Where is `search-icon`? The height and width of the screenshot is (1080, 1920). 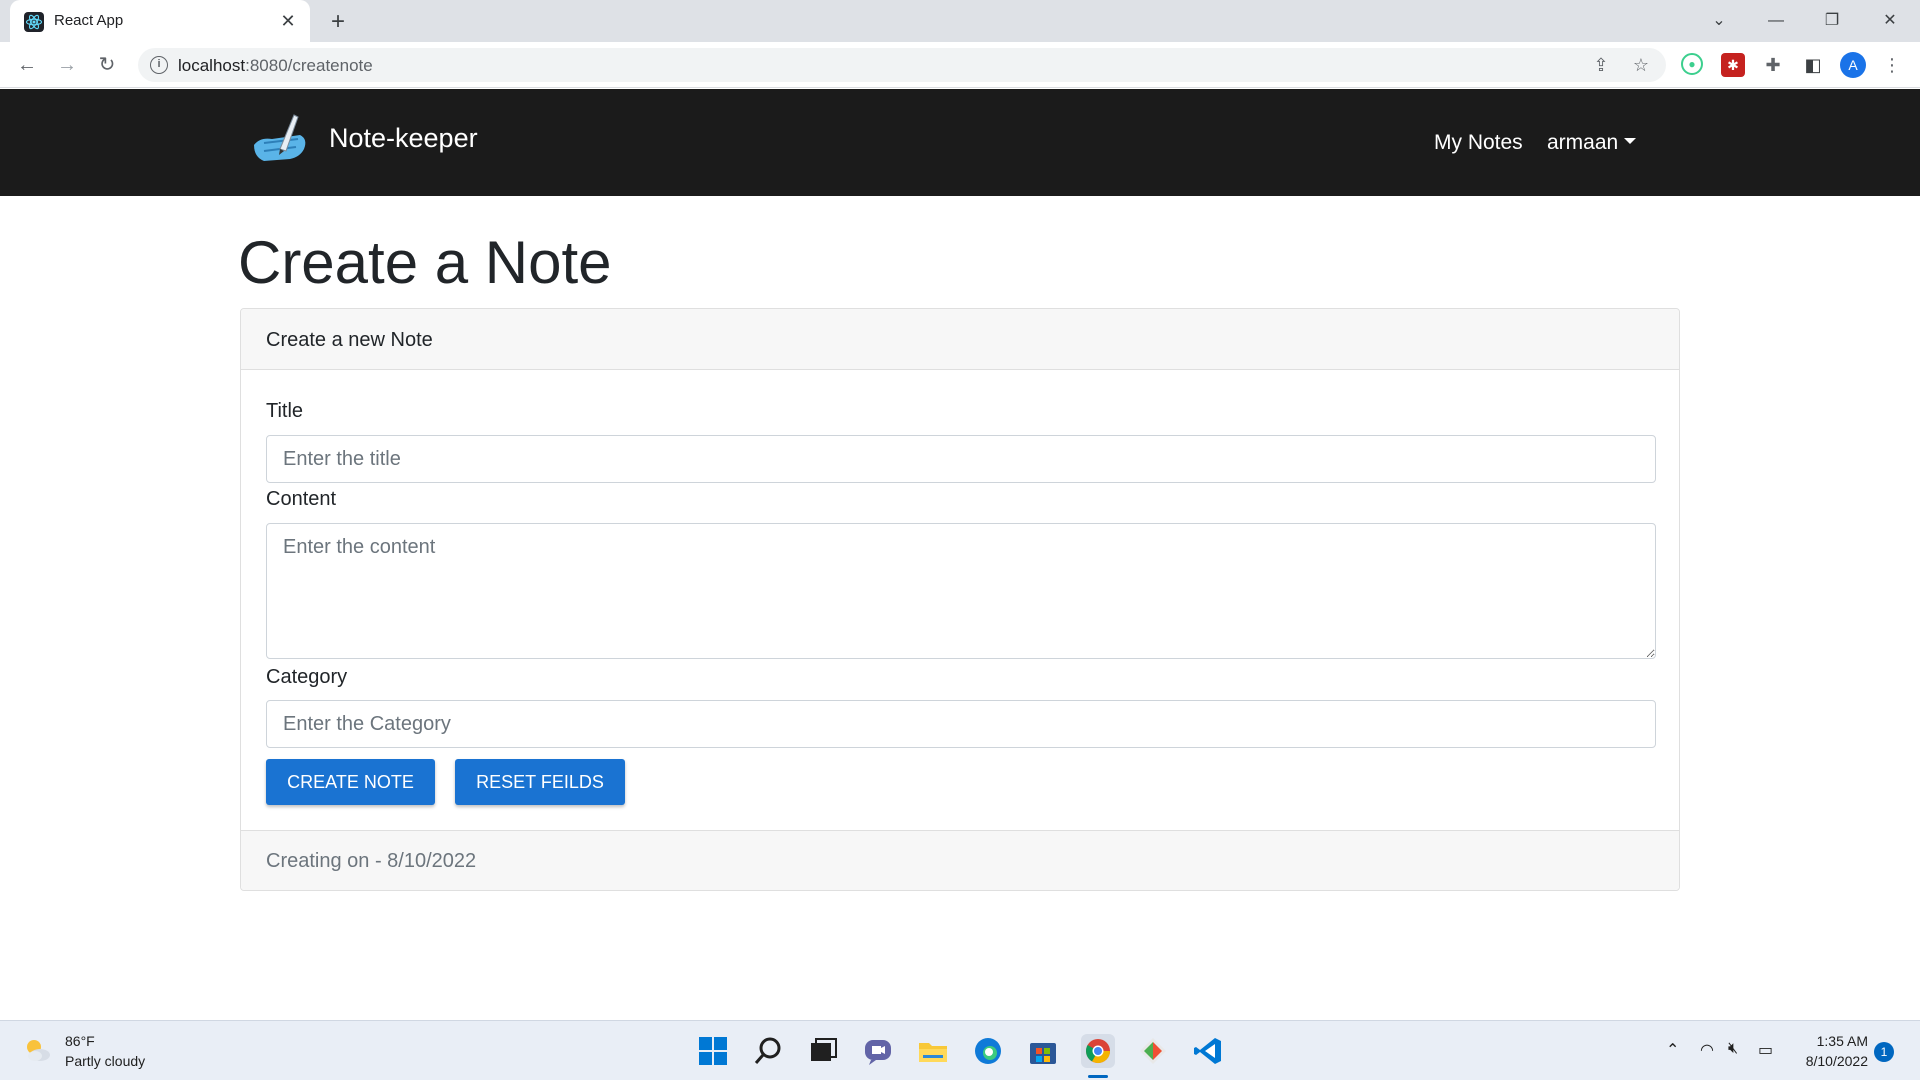 search-icon is located at coordinates (768, 1051).